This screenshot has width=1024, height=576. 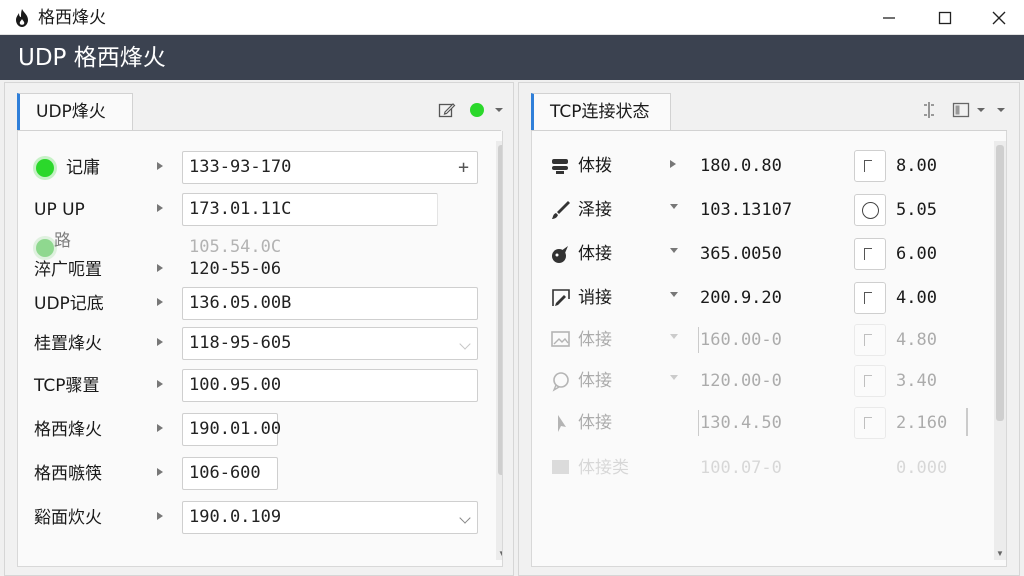 What do you see at coordinates (75, 112) in the screenshot?
I see `tab-udp: UDP烽火` at bounding box center [75, 112].